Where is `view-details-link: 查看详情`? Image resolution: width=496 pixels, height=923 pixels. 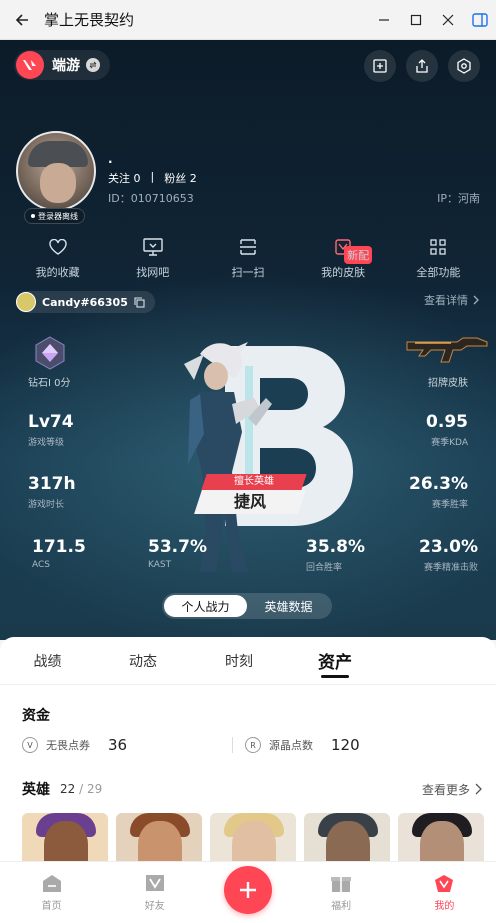 view-details-link: 查看详情 is located at coordinates (452, 300).